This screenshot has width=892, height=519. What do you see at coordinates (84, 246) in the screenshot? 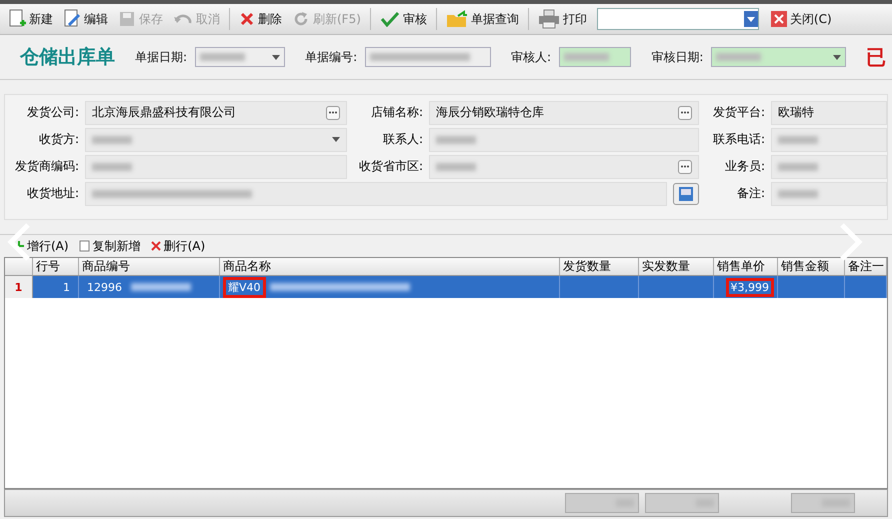
I see `copy-icon` at bounding box center [84, 246].